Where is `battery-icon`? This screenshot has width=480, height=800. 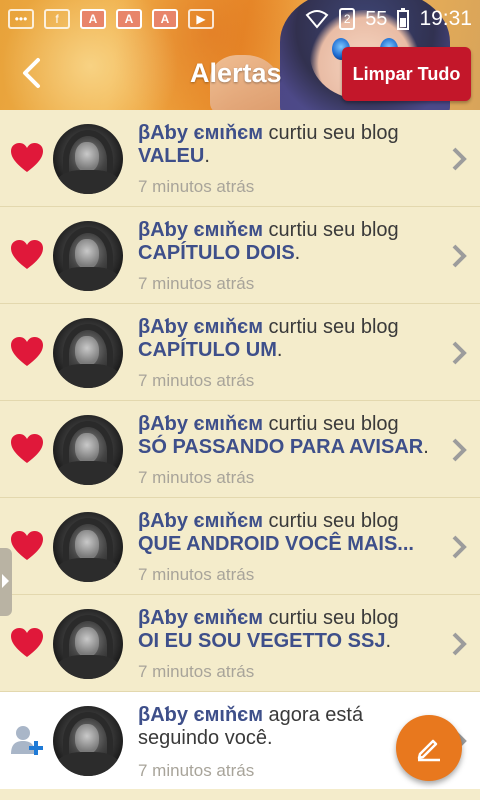
battery-icon is located at coordinates (403, 19).